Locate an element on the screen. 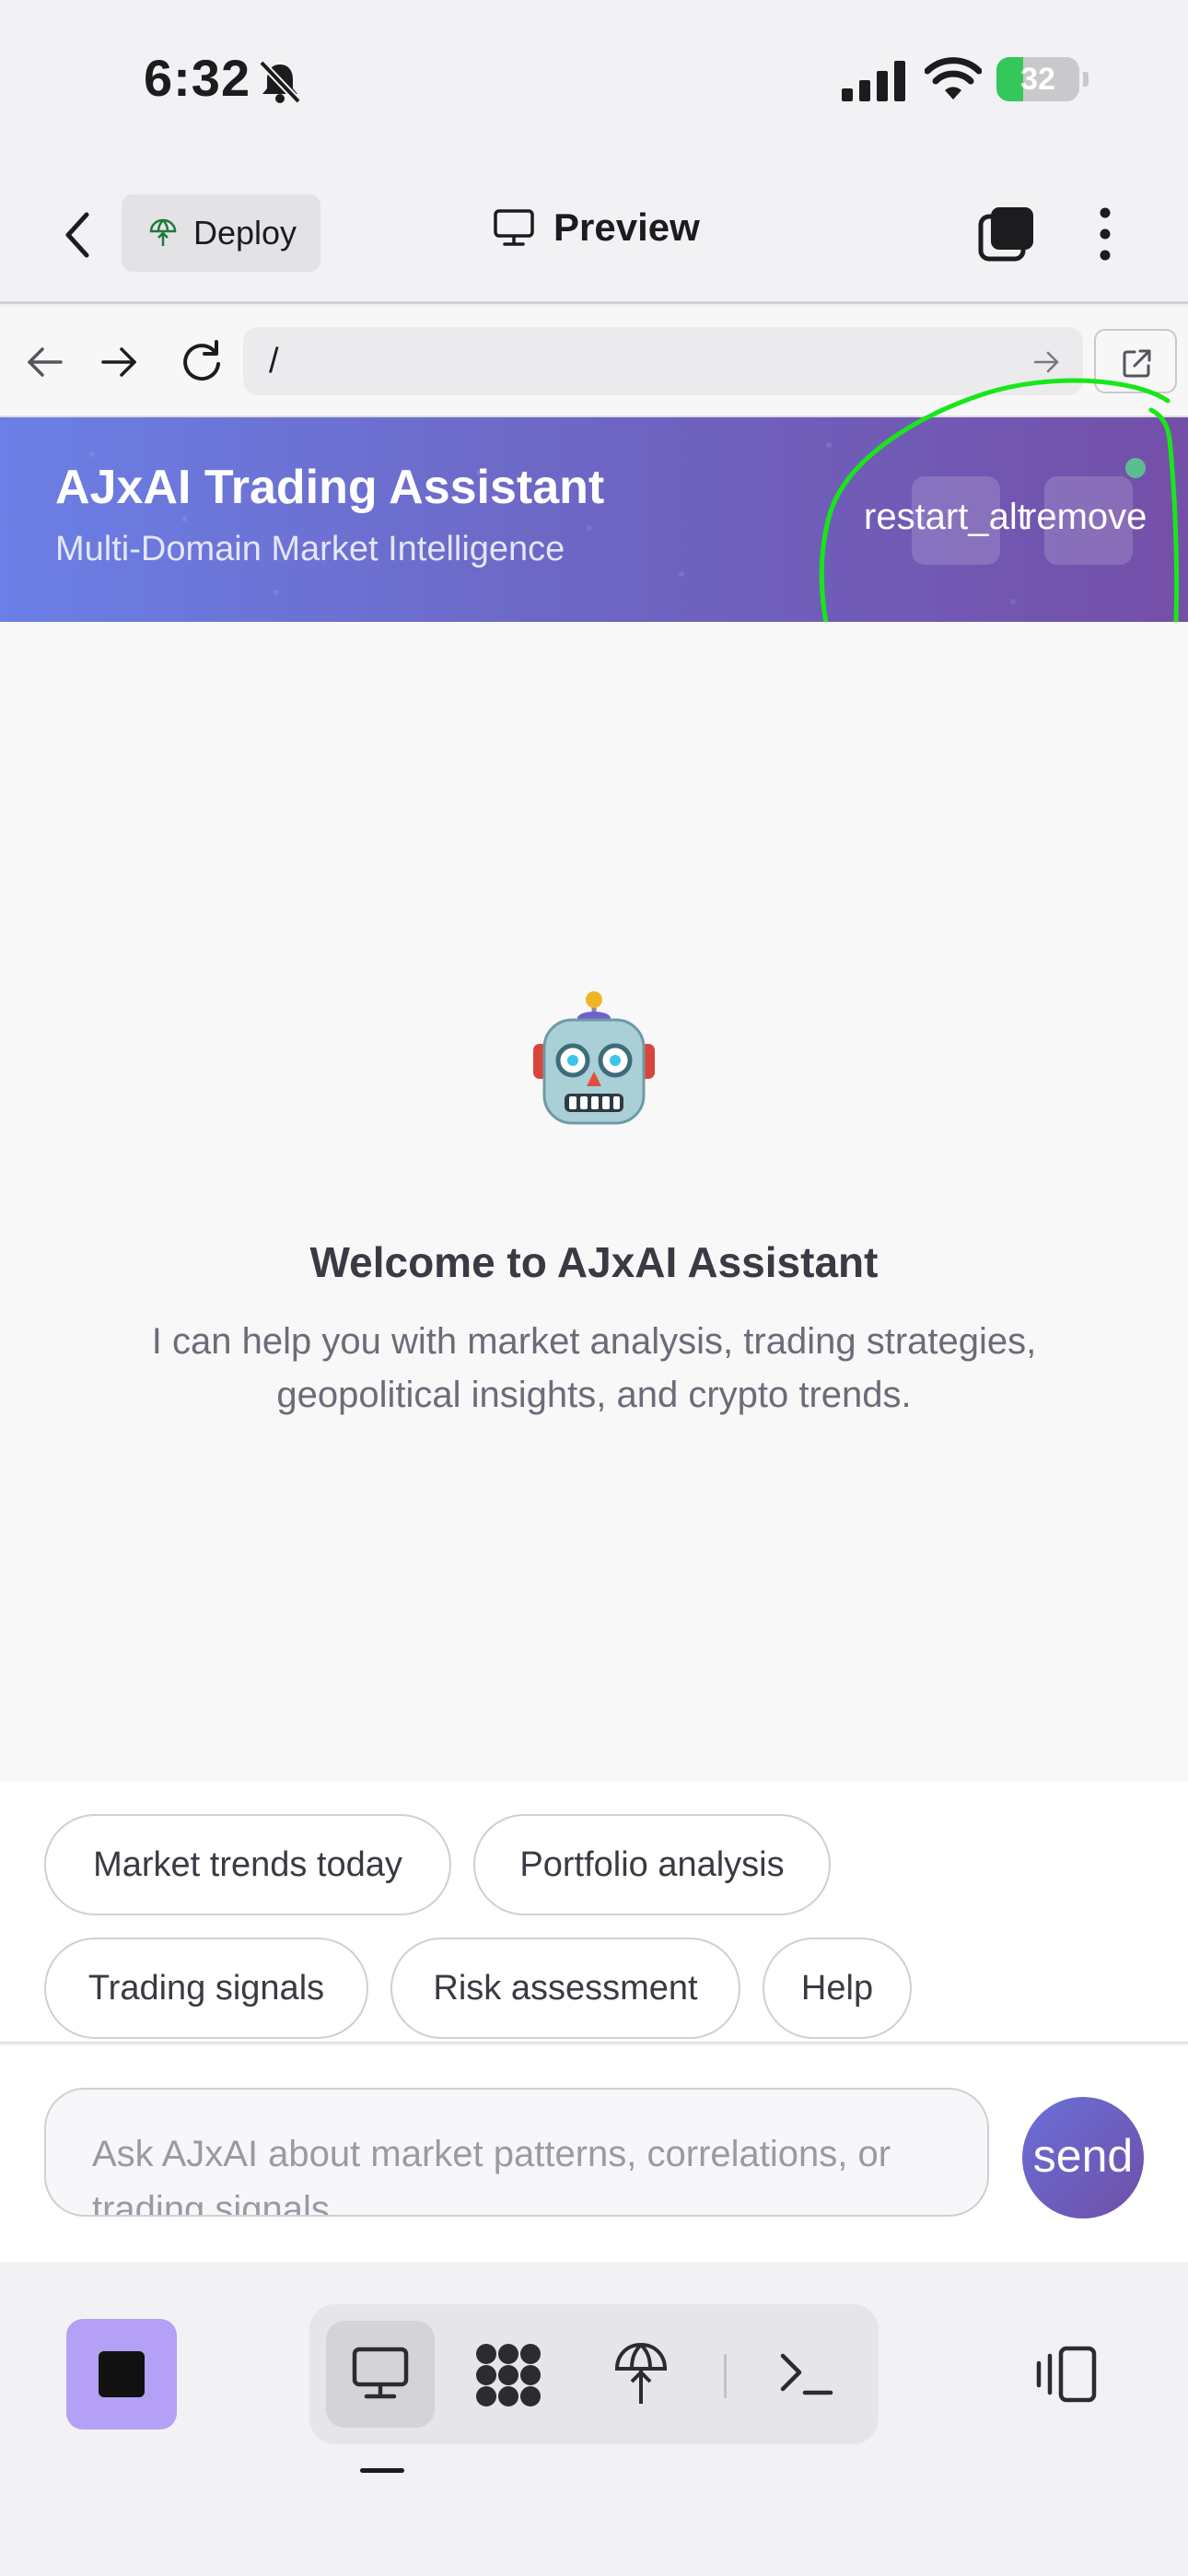 Image resolution: width=1188 pixels, height=2576 pixels. open-external-button is located at coordinates (1135, 361).